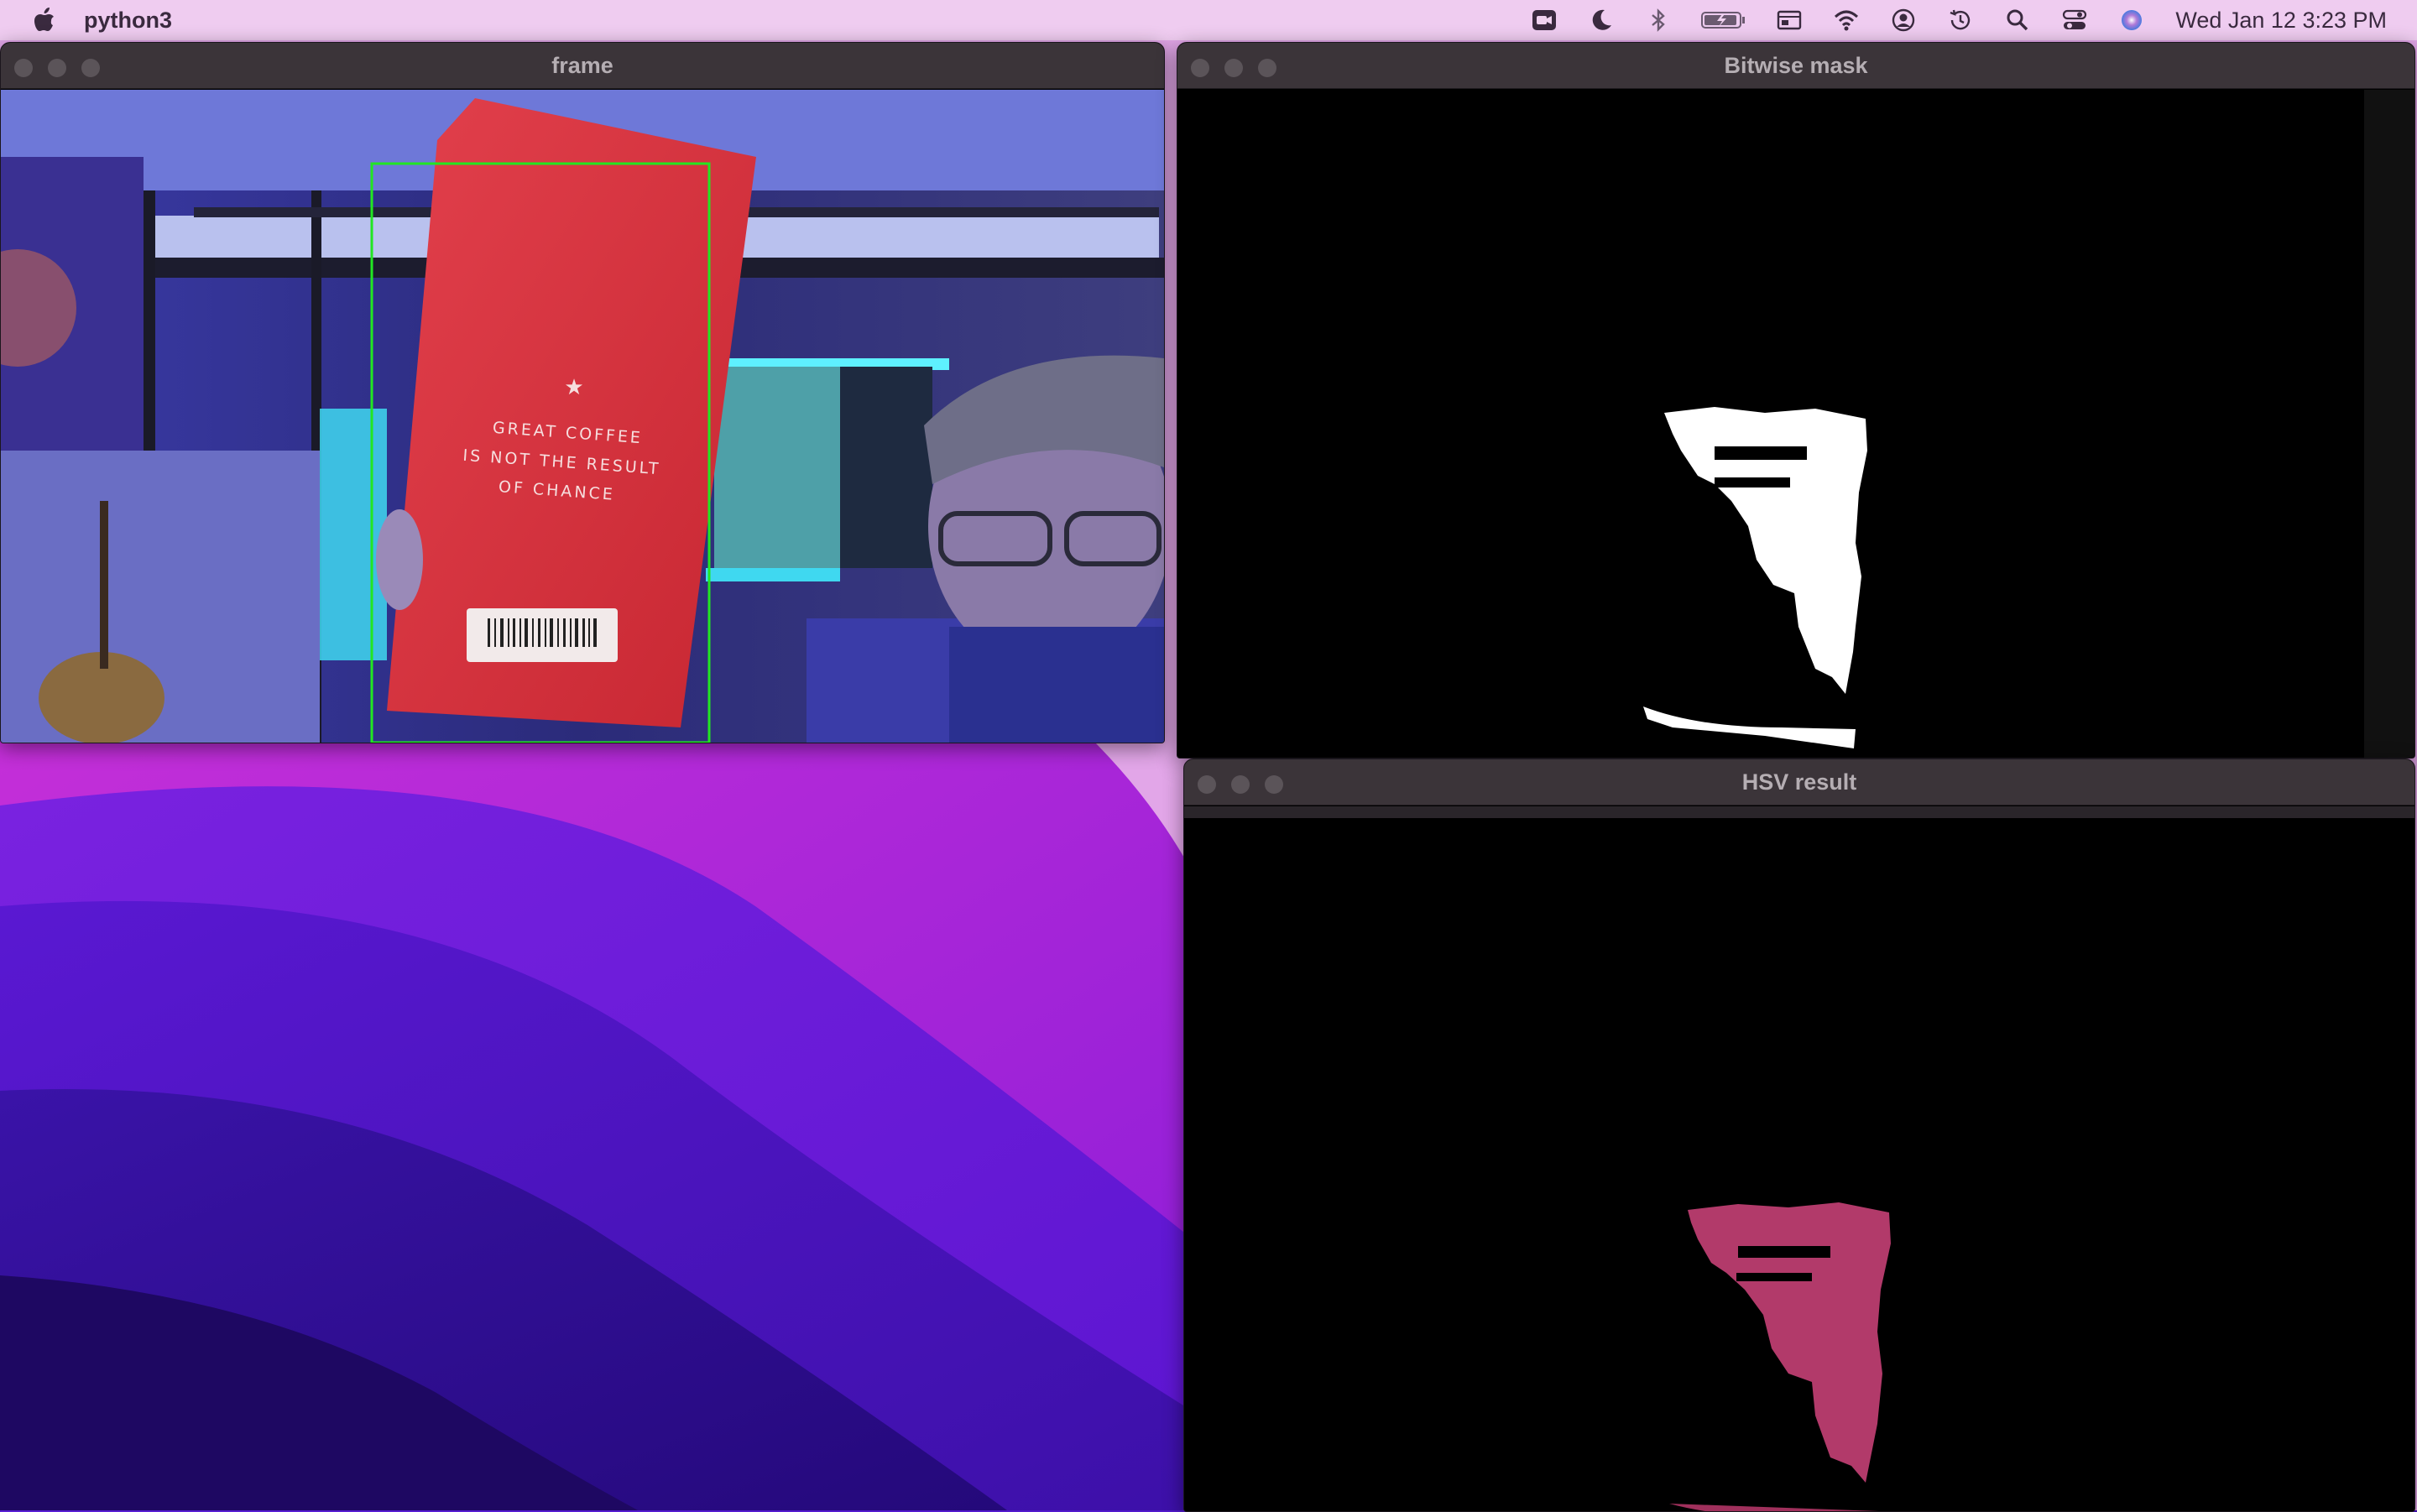 Image resolution: width=2417 pixels, height=1512 pixels. I want to click on window-title: frame, so click(582, 65).